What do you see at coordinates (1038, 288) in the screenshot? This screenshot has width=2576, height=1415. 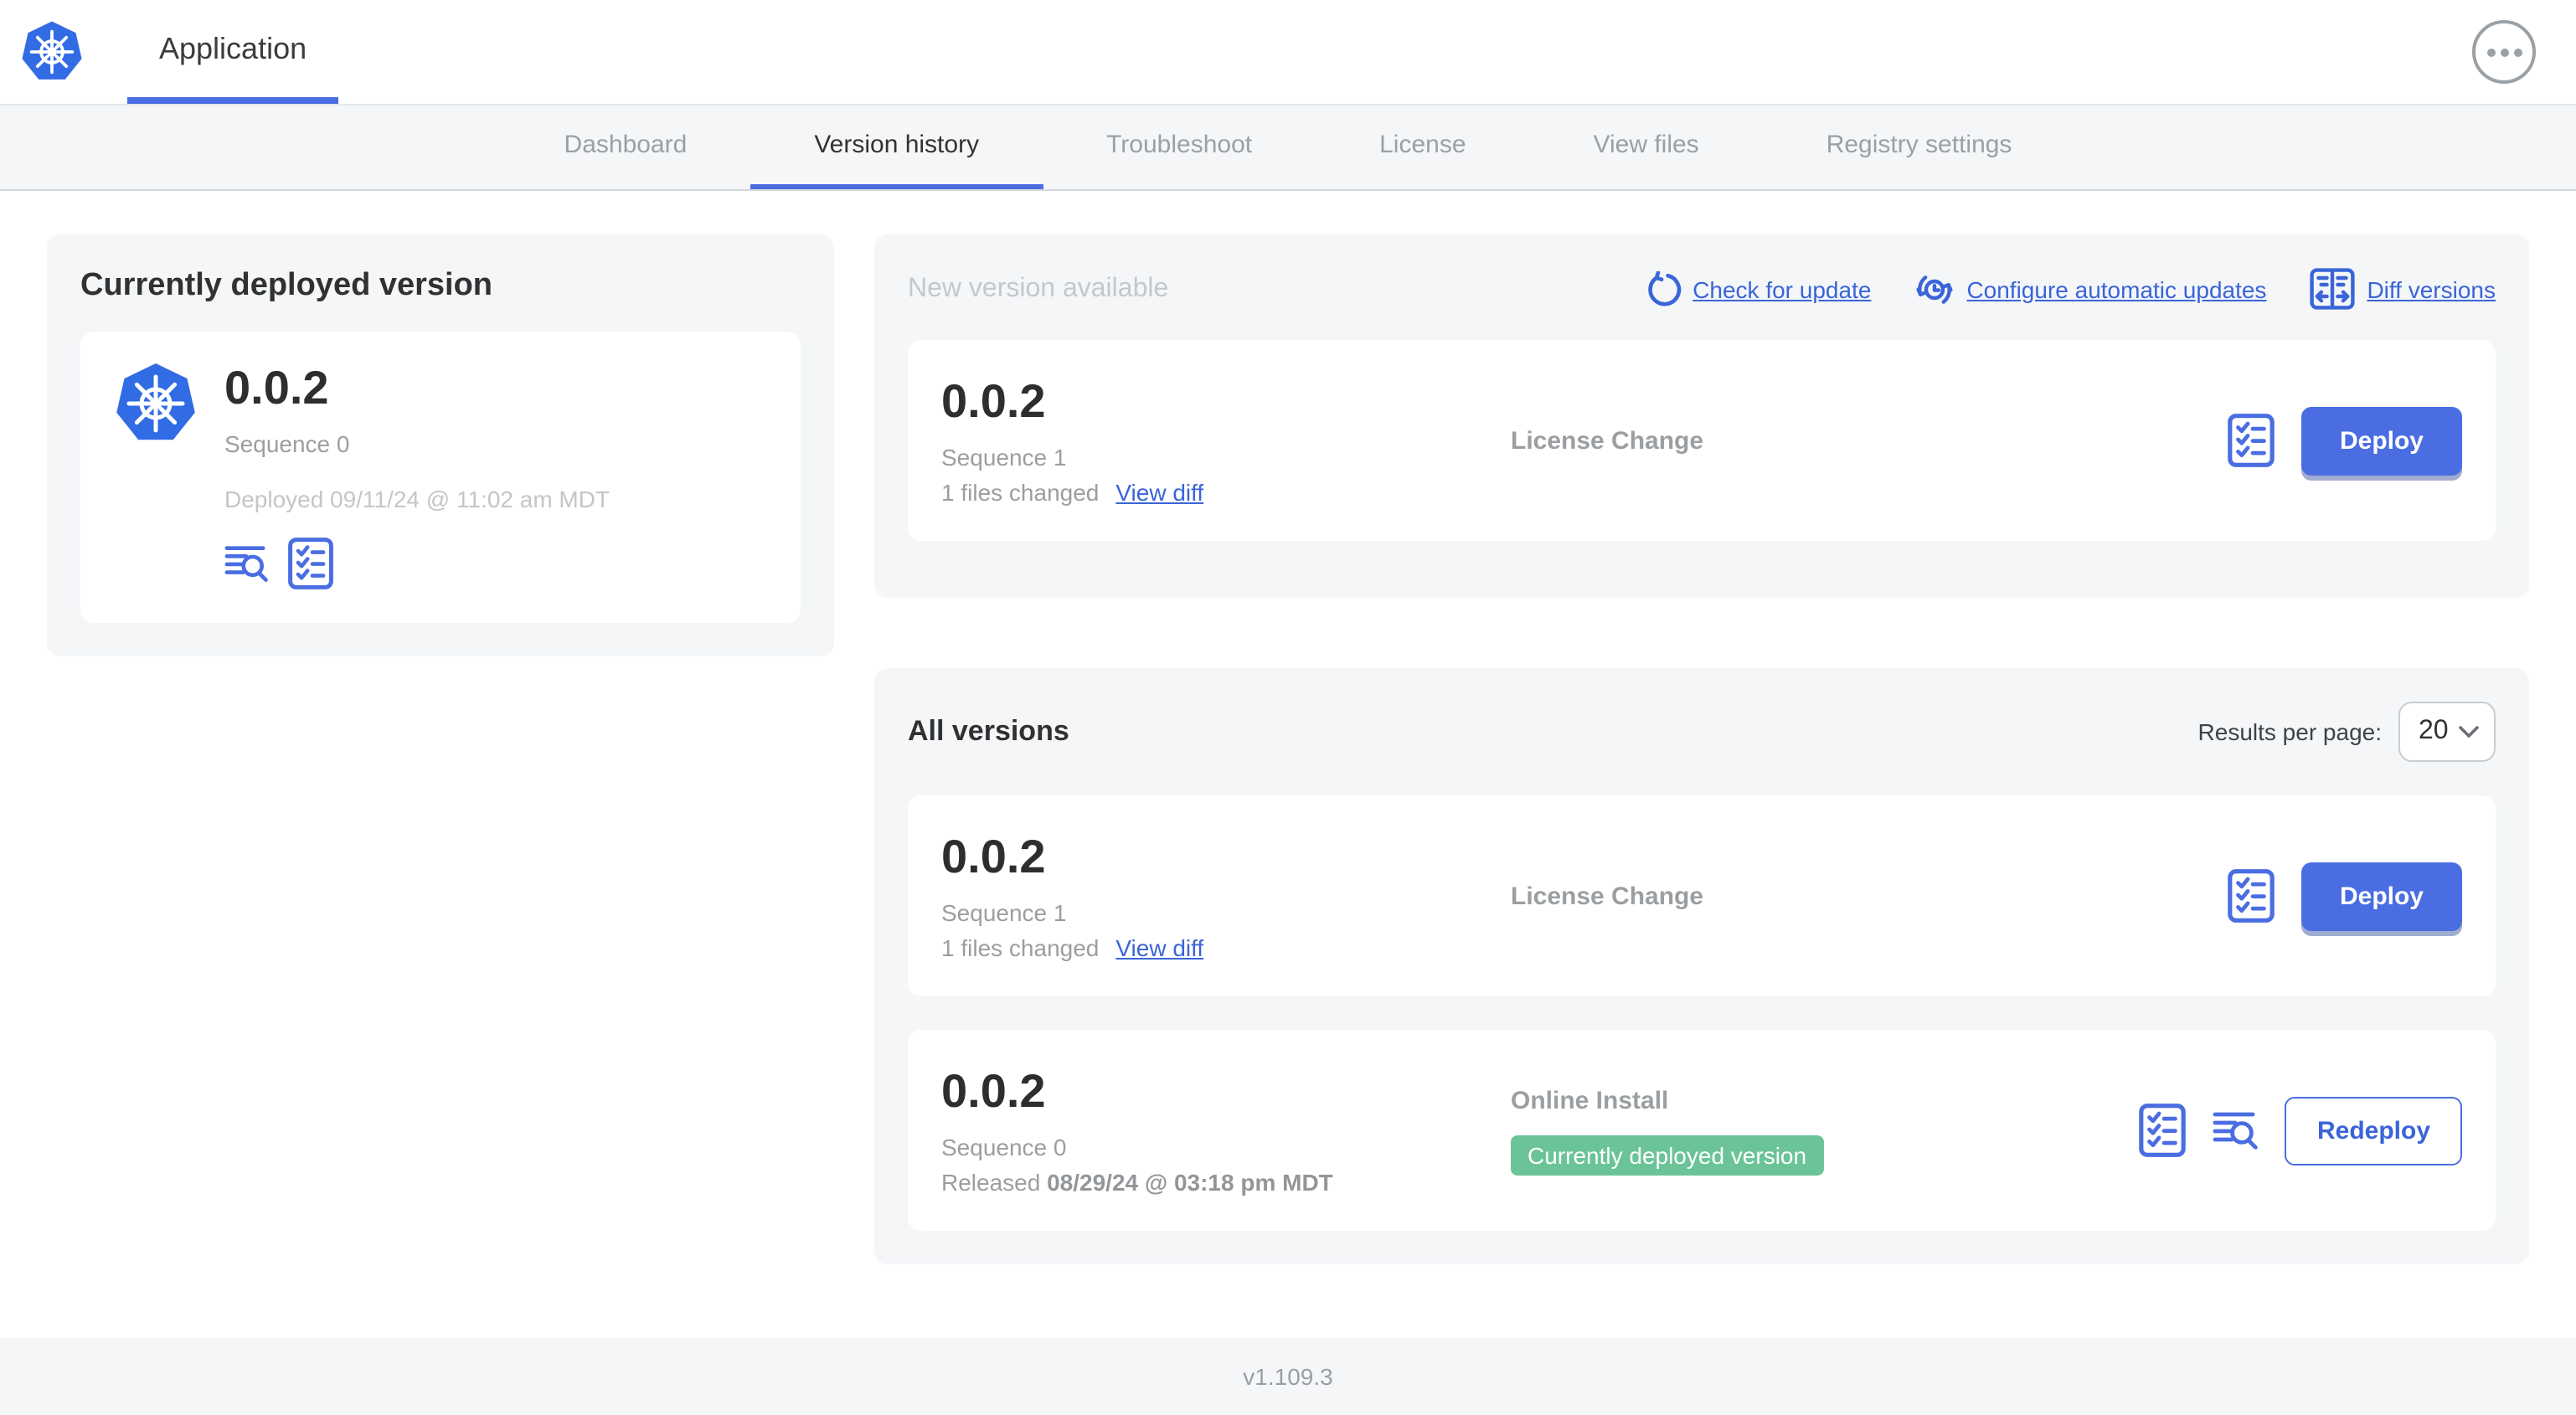 I see `new-version-title: New version available` at bounding box center [1038, 288].